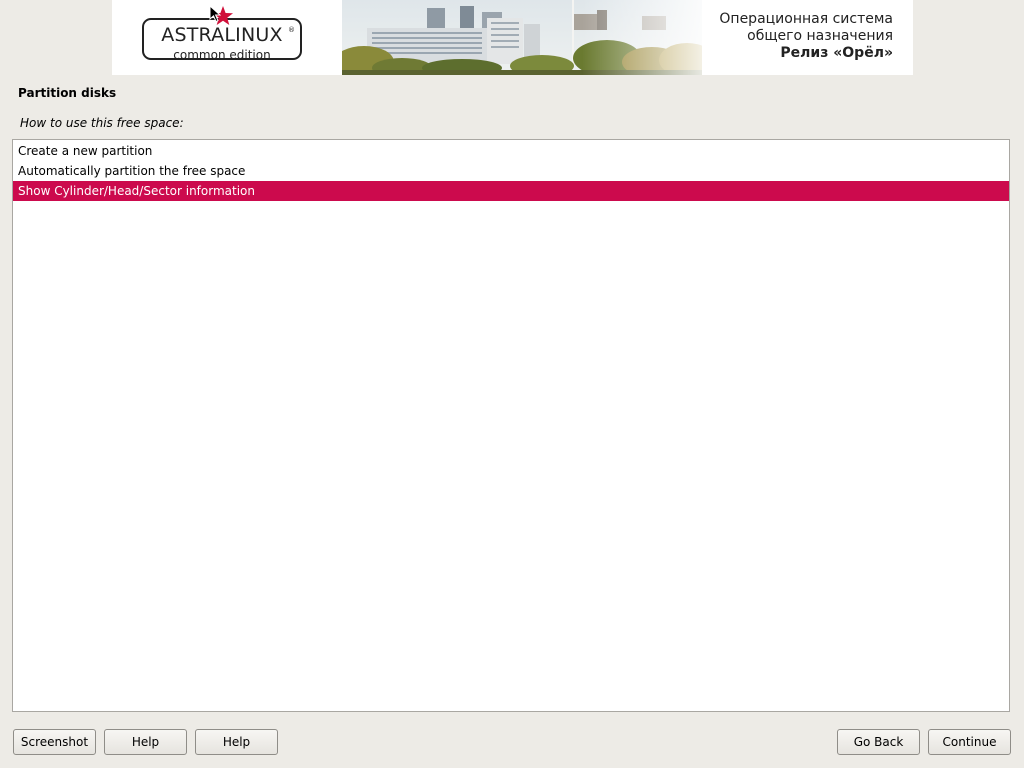  Describe the element at coordinates (102, 123) in the screenshot. I see `question-label: How to use this free space:` at that location.